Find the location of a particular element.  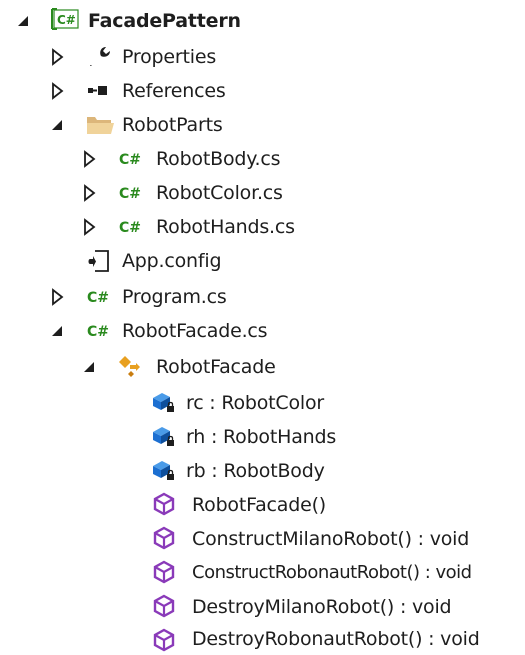

node-label: rb : RobotBody is located at coordinates (255, 471).